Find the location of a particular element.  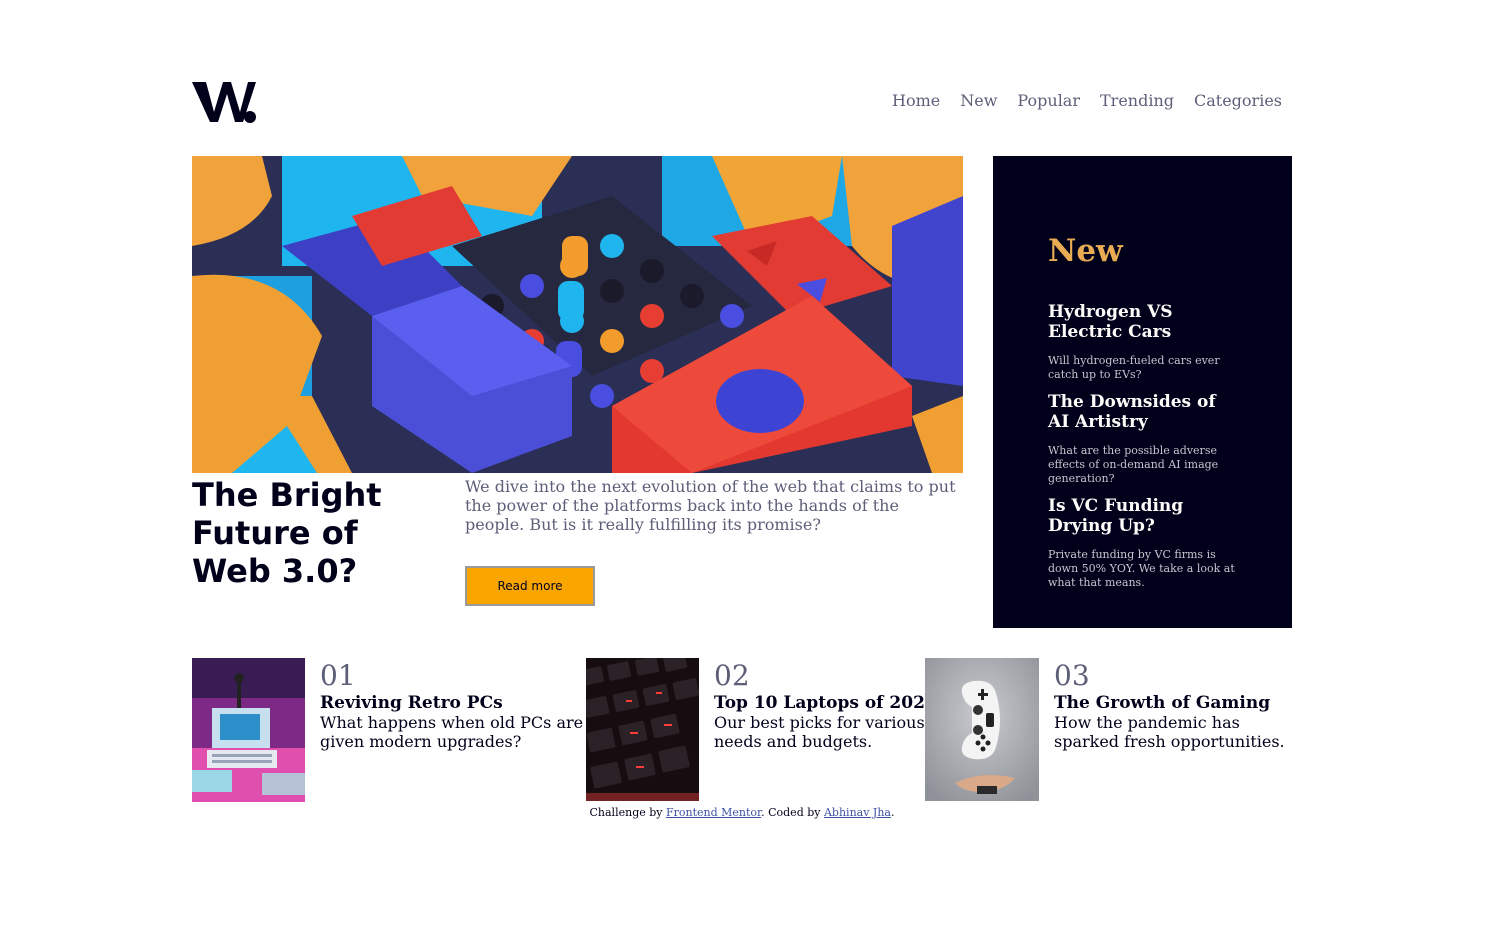

nav-categories: Categories is located at coordinates (1238, 100).